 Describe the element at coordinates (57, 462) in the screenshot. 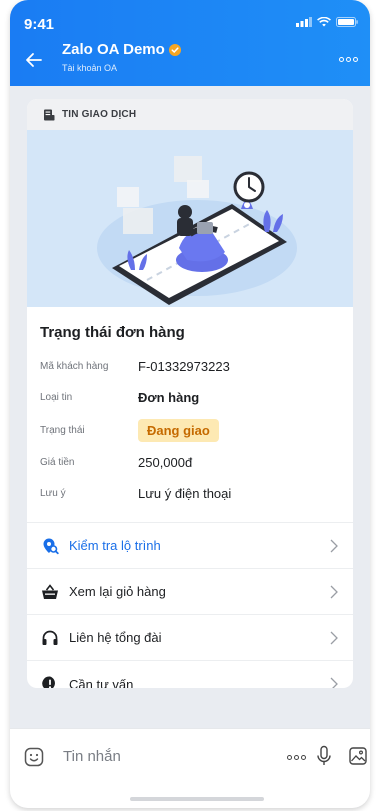

I see `field-label: Giá tiền` at that location.